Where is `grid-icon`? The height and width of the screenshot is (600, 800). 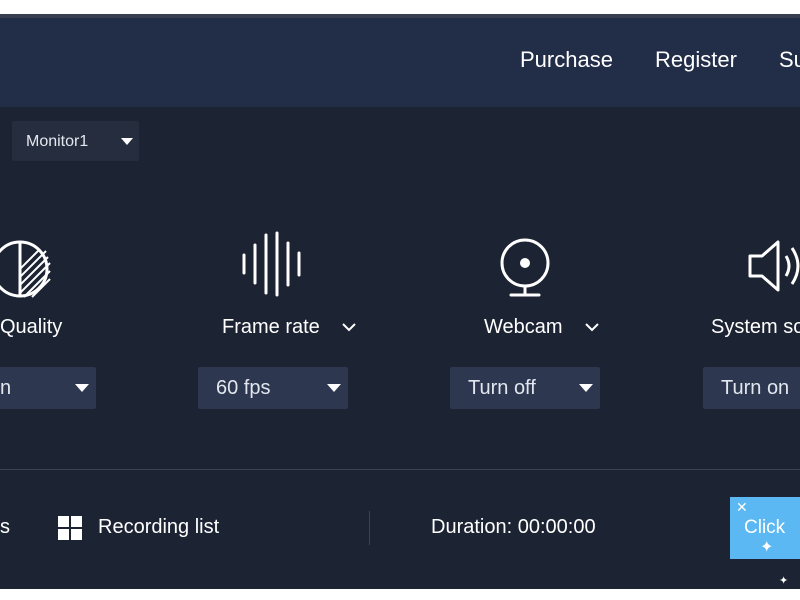 grid-icon is located at coordinates (70, 530).